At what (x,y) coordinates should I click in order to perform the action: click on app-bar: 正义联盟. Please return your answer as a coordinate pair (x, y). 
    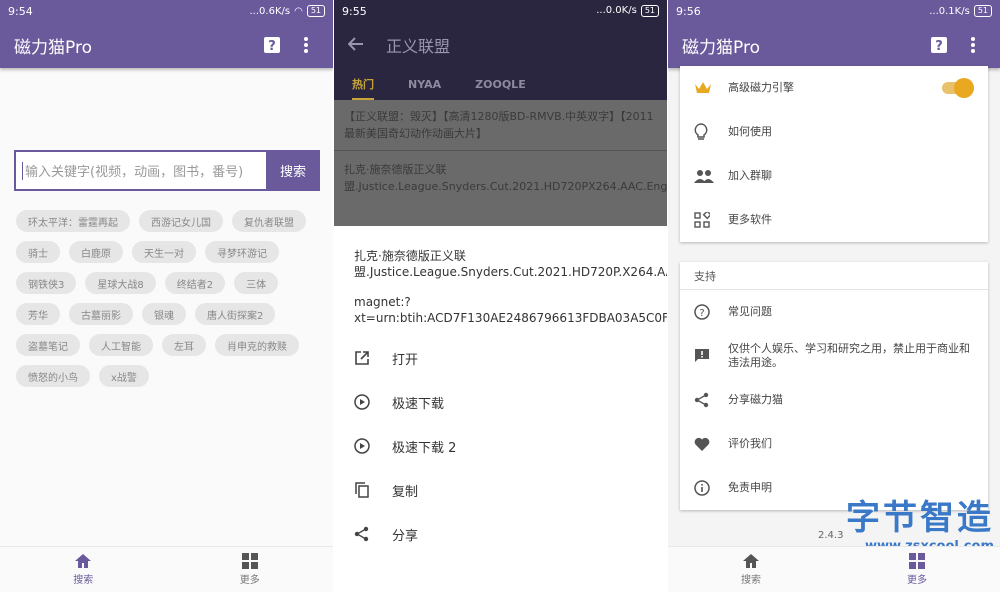
    Looking at the image, I should click on (500, 45).